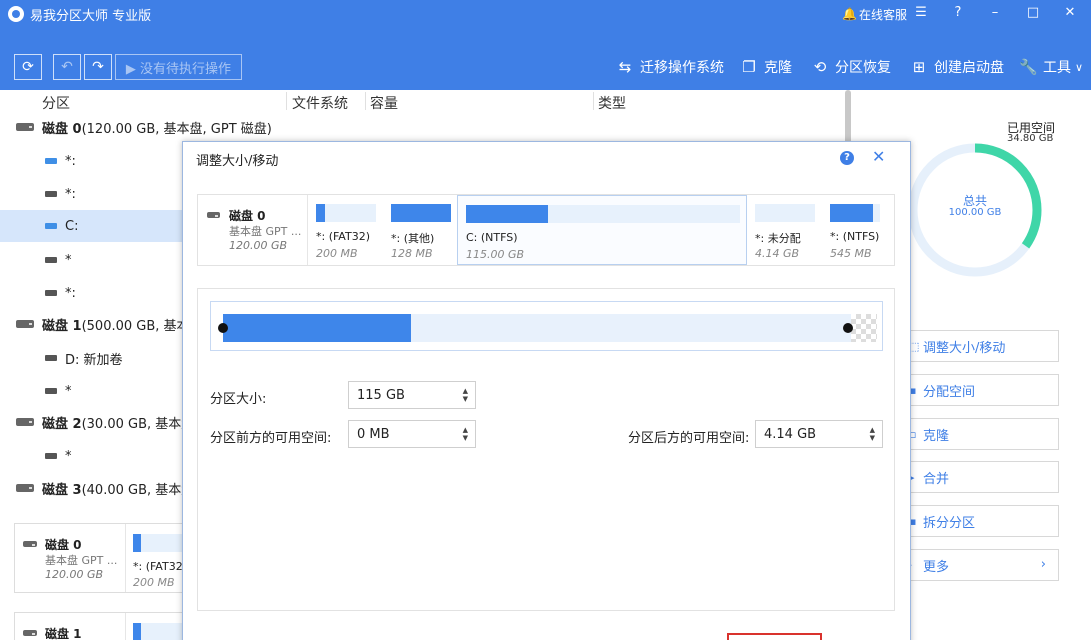 The height and width of the screenshot is (640, 1091). What do you see at coordinates (1051, 67) in the screenshot?
I see `tools-menu-button: 🔧 工具 ∨` at bounding box center [1051, 67].